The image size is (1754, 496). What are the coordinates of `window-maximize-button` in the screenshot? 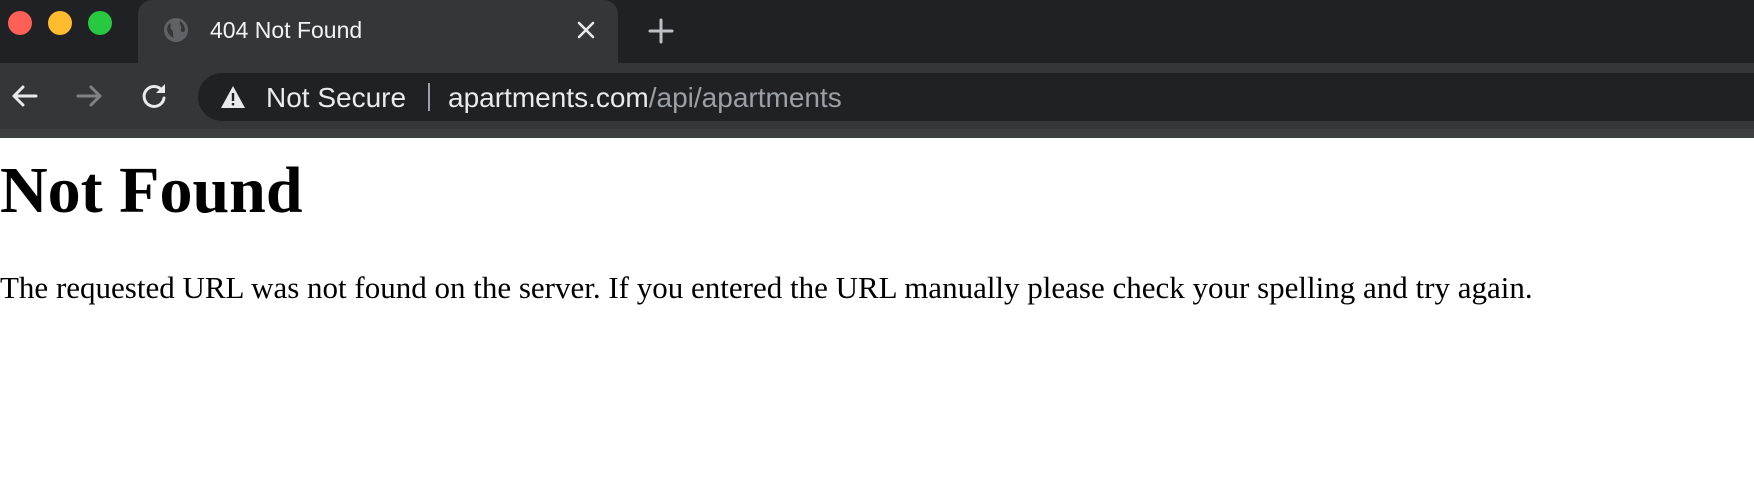 It's located at (100, 23).